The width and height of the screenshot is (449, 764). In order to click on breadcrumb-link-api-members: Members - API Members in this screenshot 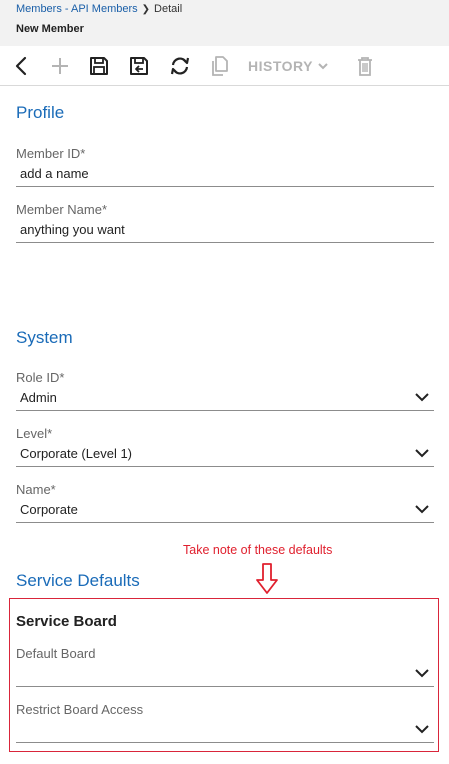, I will do `click(77, 9)`.